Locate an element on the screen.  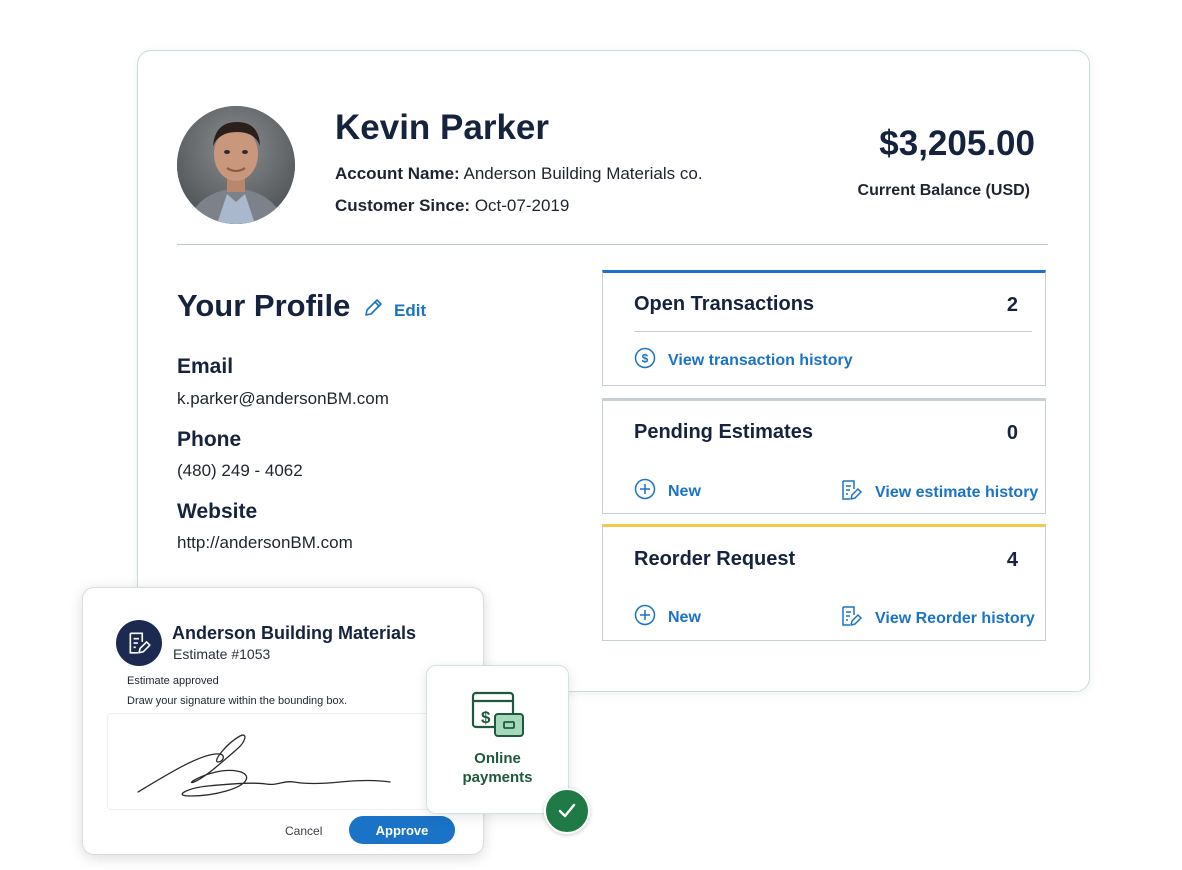
view-reorder-history-link: View Reorder history is located at coordinates (937, 618).